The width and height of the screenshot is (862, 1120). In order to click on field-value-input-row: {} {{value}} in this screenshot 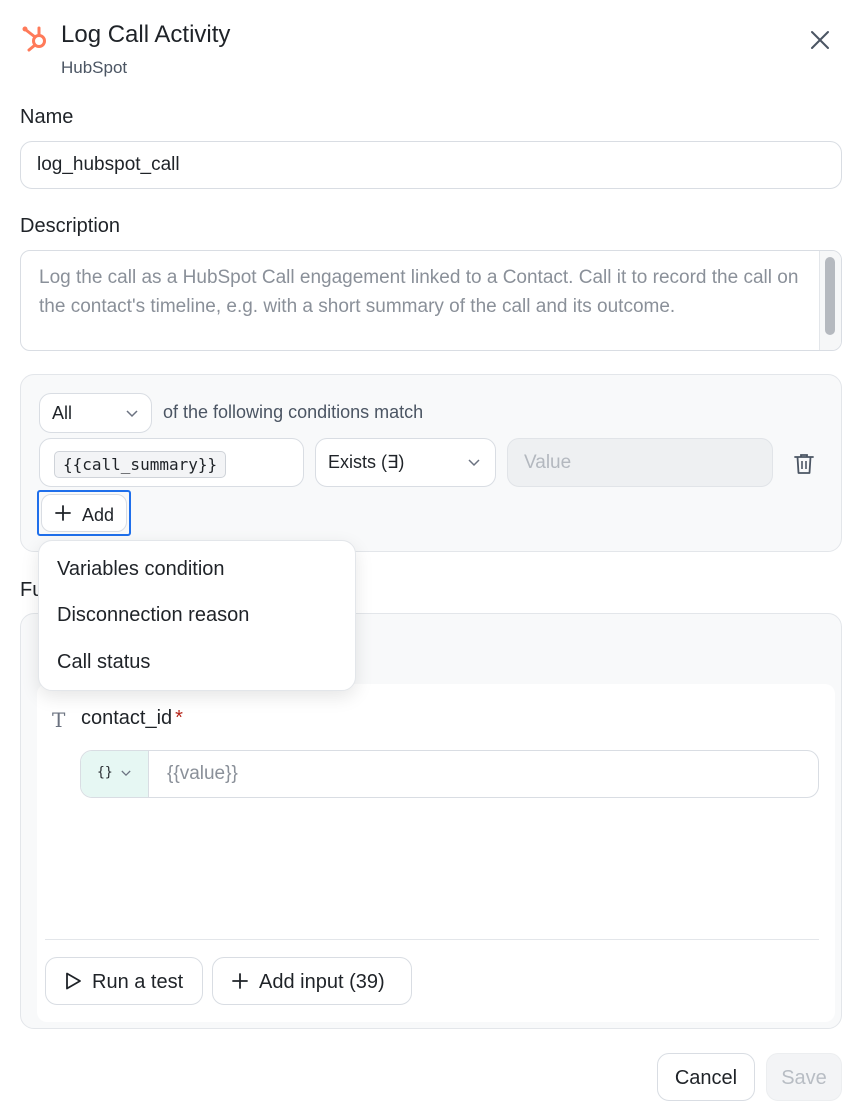, I will do `click(449, 774)`.